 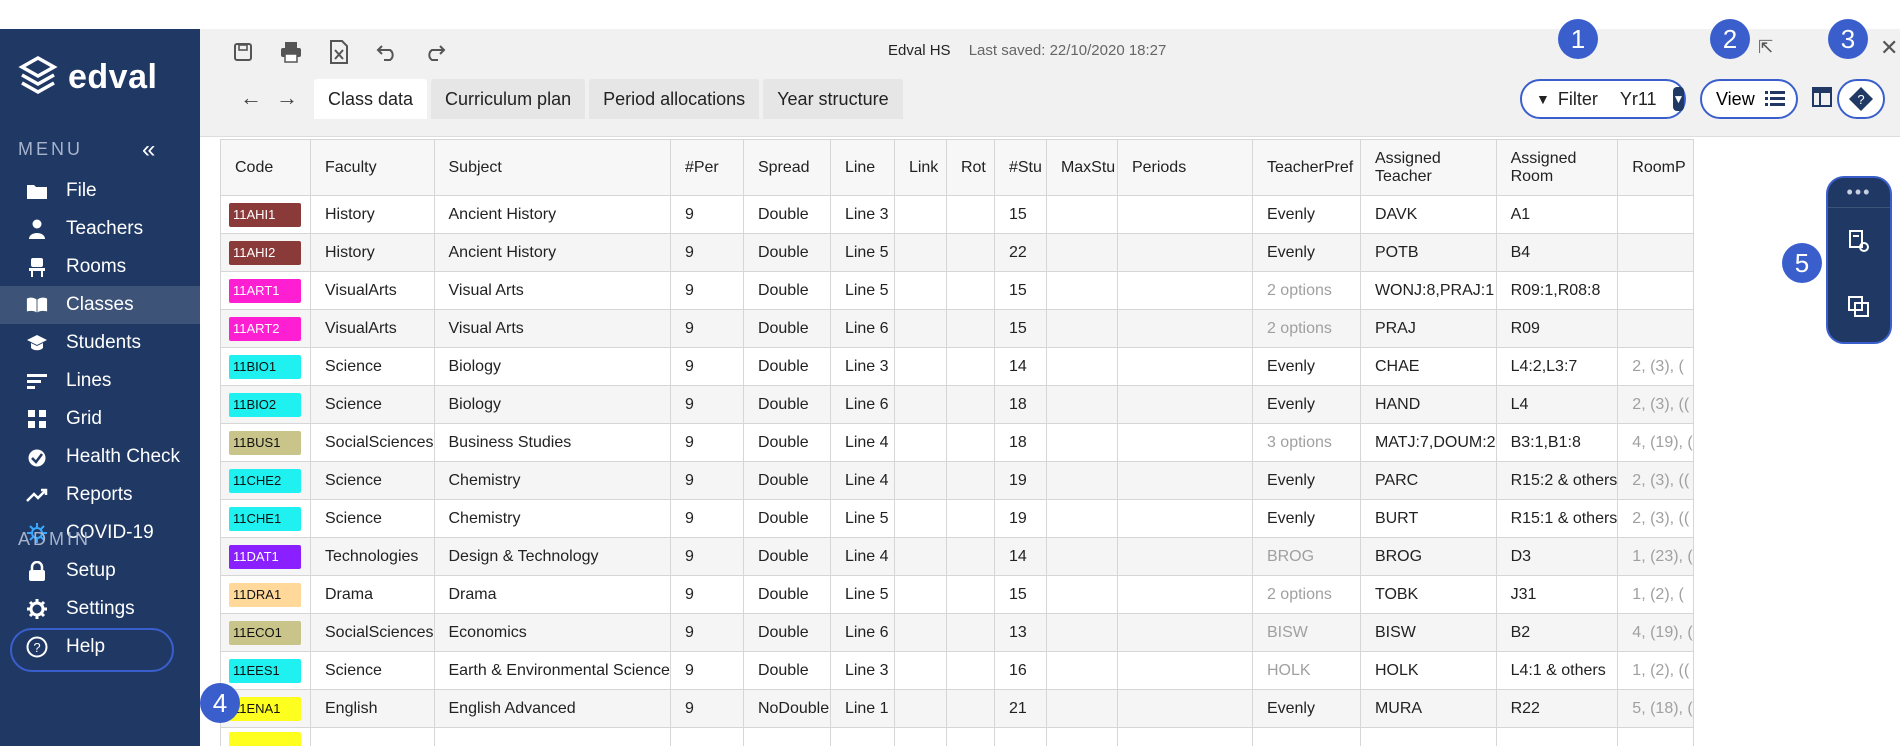 I want to click on column-header: Rot, so click(x=970, y=167).